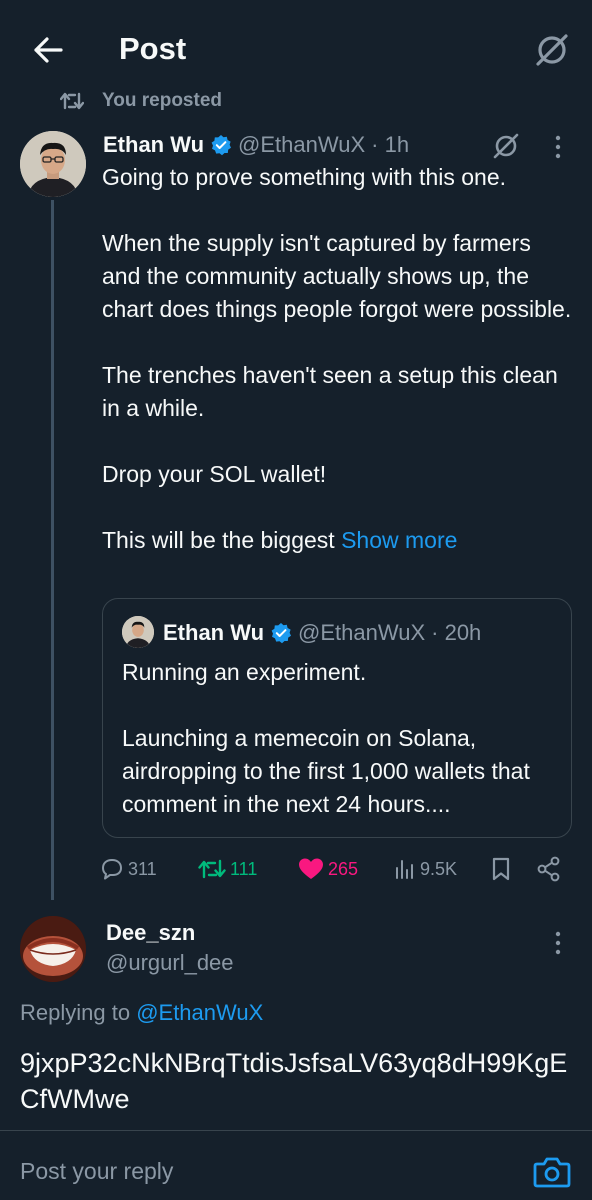 Image resolution: width=592 pixels, height=1200 pixels. I want to click on reply-avatar, so click(53, 949).